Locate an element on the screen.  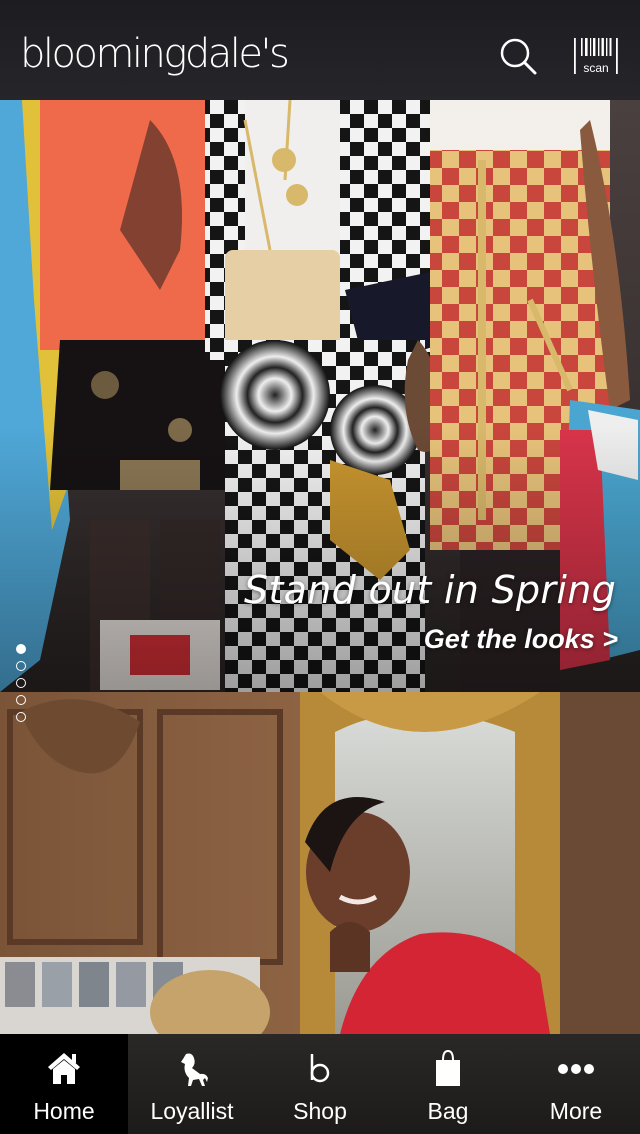
barcode-scan-icon: scan is located at coordinates (596, 56).